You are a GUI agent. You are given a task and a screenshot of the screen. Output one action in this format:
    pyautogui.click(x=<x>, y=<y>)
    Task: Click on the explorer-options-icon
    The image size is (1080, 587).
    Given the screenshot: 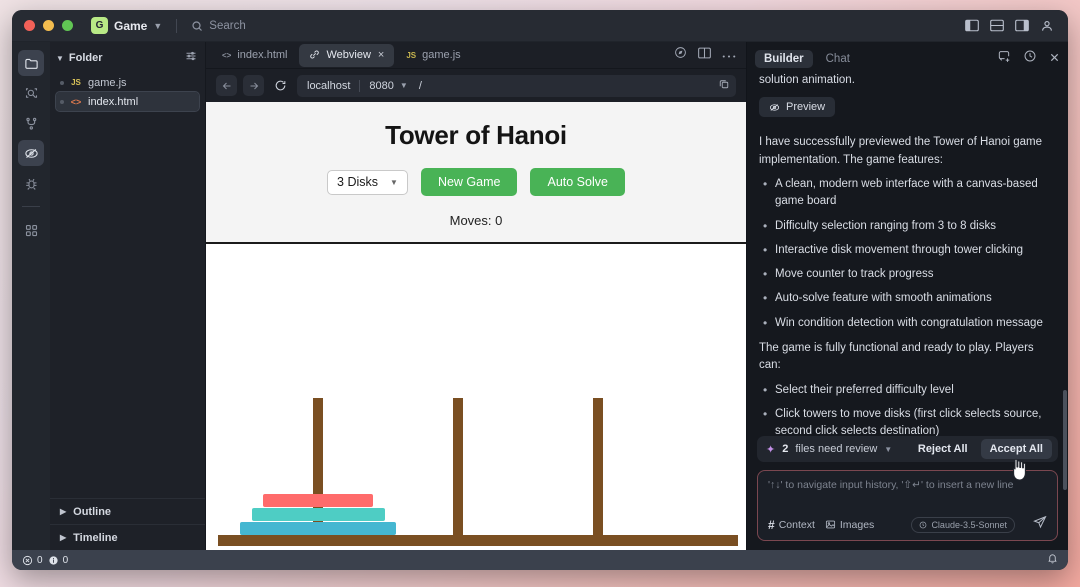 What is the action you would take?
    pyautogui.click(x=191, y=58)
    